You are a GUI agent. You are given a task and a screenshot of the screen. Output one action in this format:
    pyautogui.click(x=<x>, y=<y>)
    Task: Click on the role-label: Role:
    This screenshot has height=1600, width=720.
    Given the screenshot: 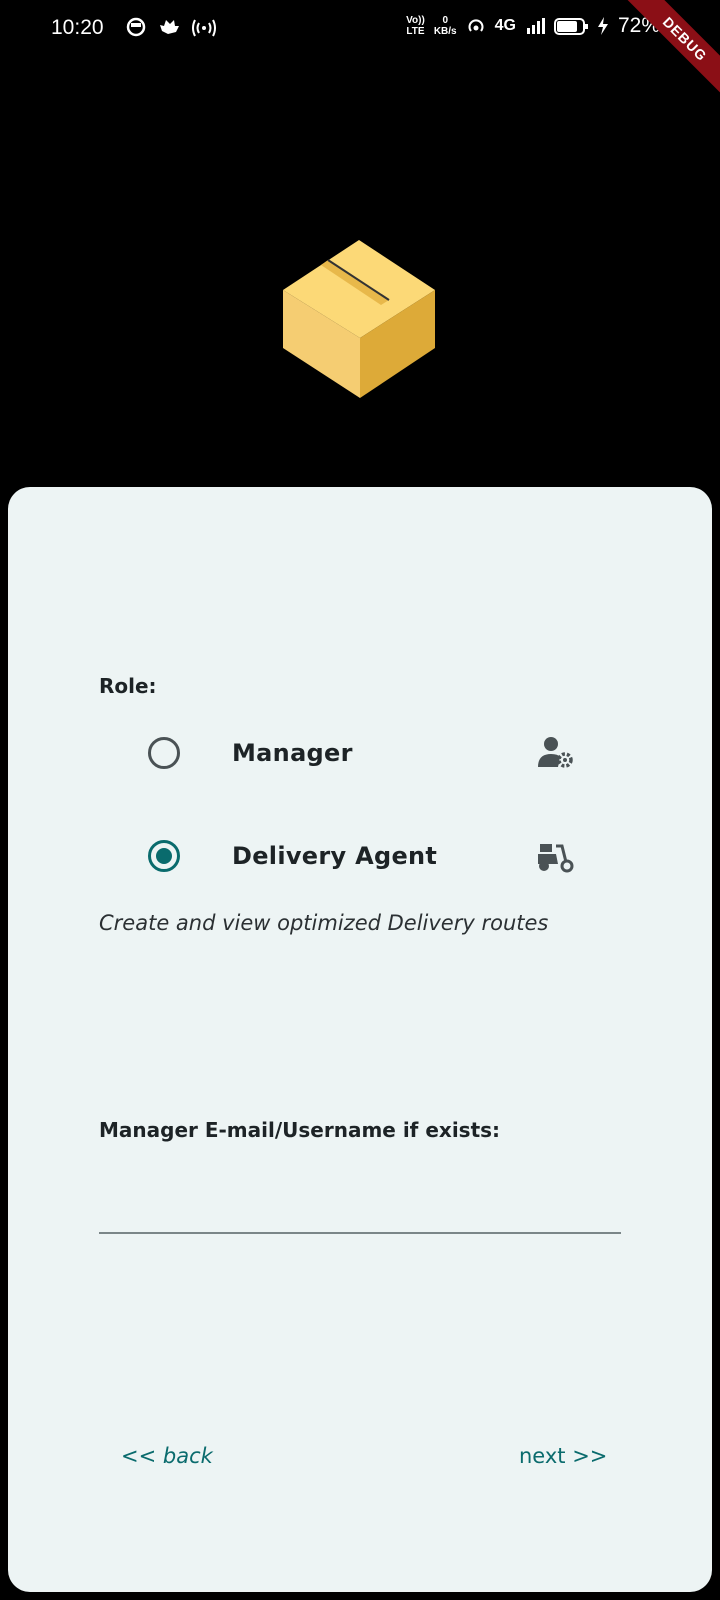 What is the action you would take?
    pyautogui.click(x=128, y=686)
    